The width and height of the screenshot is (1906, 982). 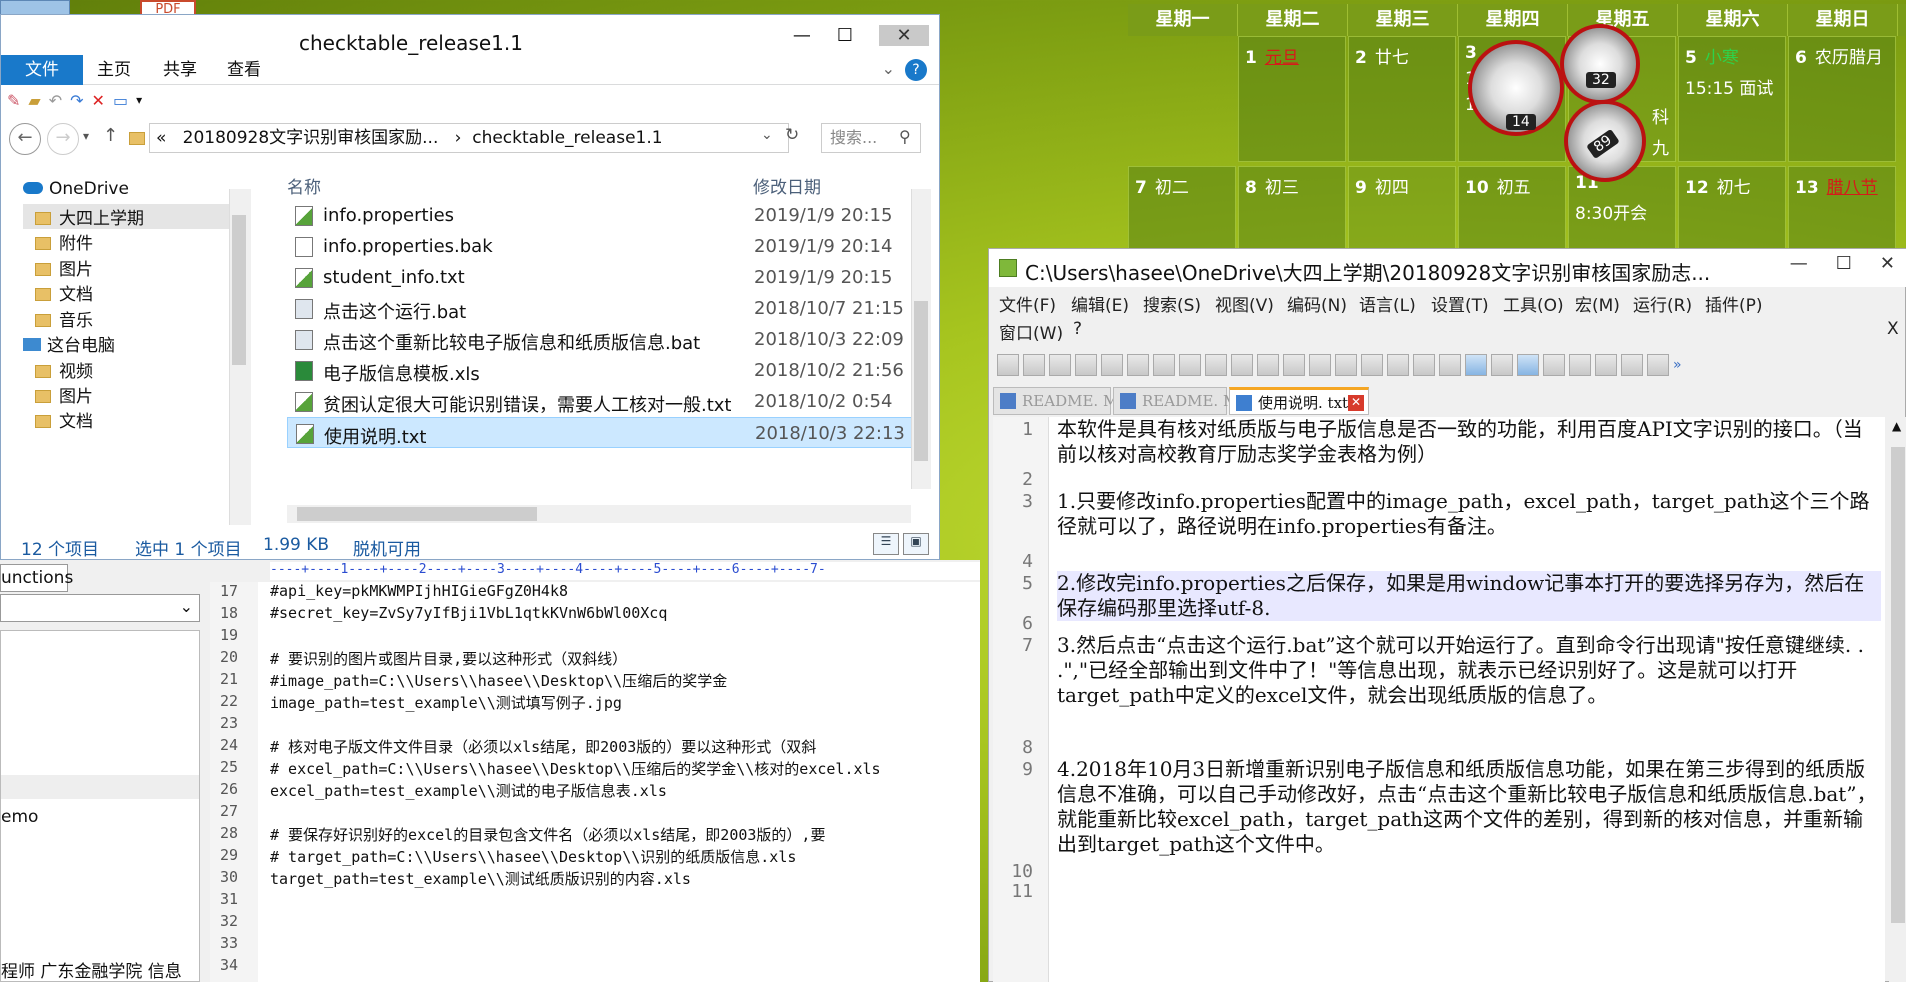 What do you see at coordinates (76, 189) in the screenshot?
I see `nav-onedrive: OneDrive` at bounding box center [76, 189].